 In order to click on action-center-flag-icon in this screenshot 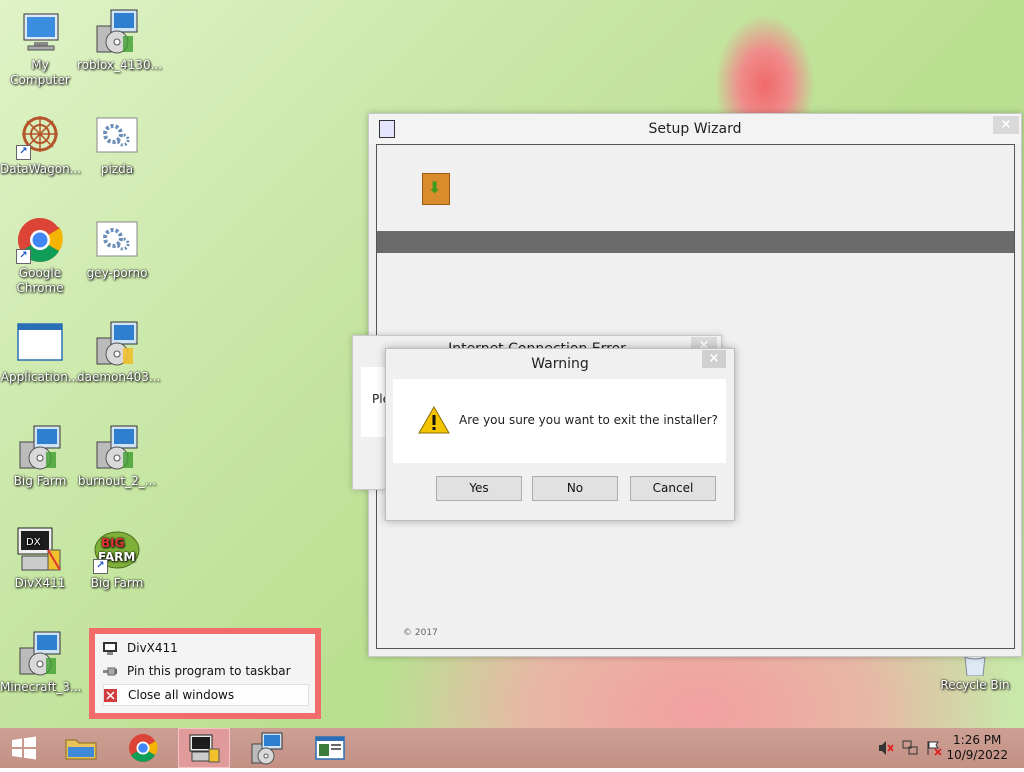, I will do `click(934, 750)`.